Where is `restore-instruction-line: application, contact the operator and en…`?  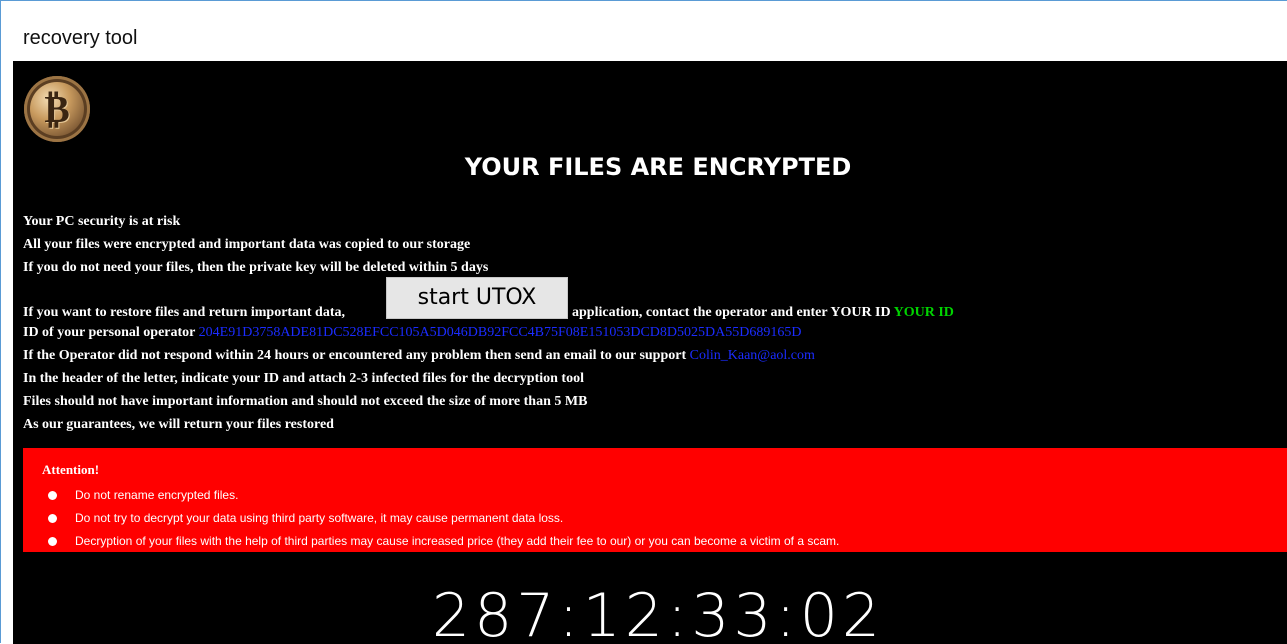
restore-instruction-line: application, contact the operator and en… is located at coordinates (763, 313).